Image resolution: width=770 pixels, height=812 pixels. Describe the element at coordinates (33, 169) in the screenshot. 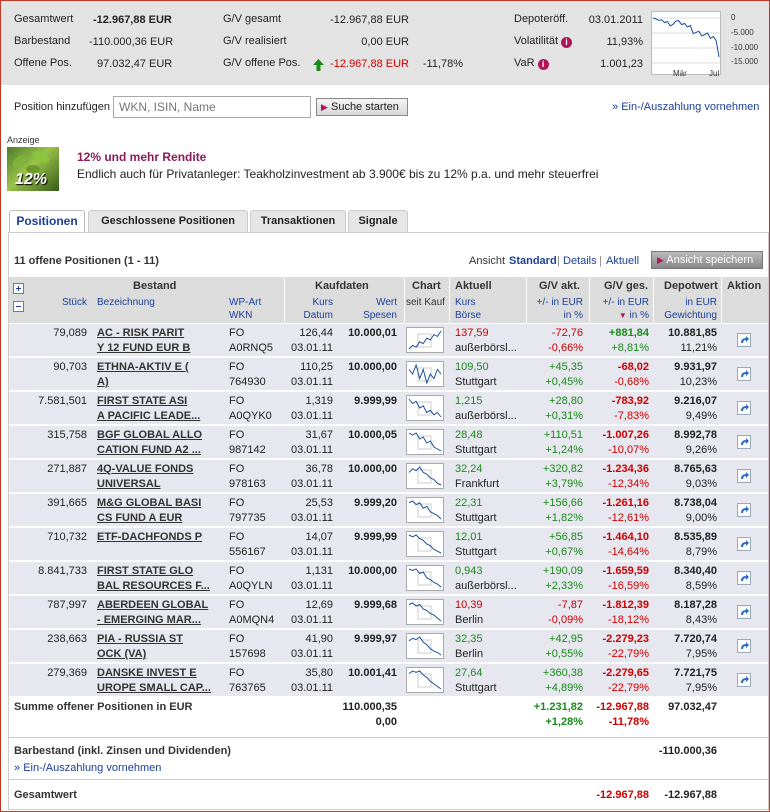

I see `ad-image: 12%` at that location.